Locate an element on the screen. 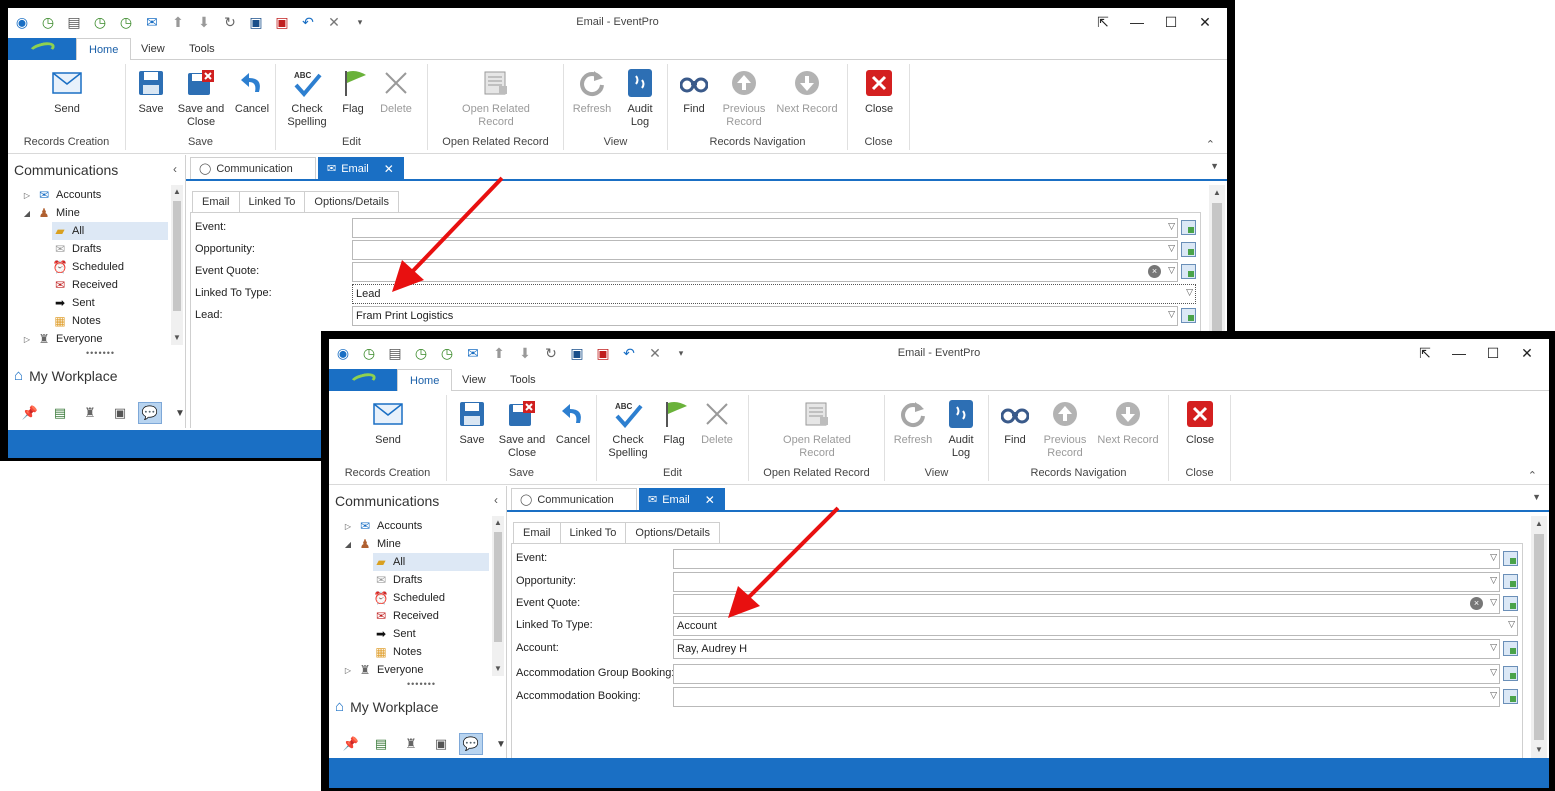 The image size is (1555, 791). form-scrollbar: ▲ ▼ is located at coordinates (1539, 637).